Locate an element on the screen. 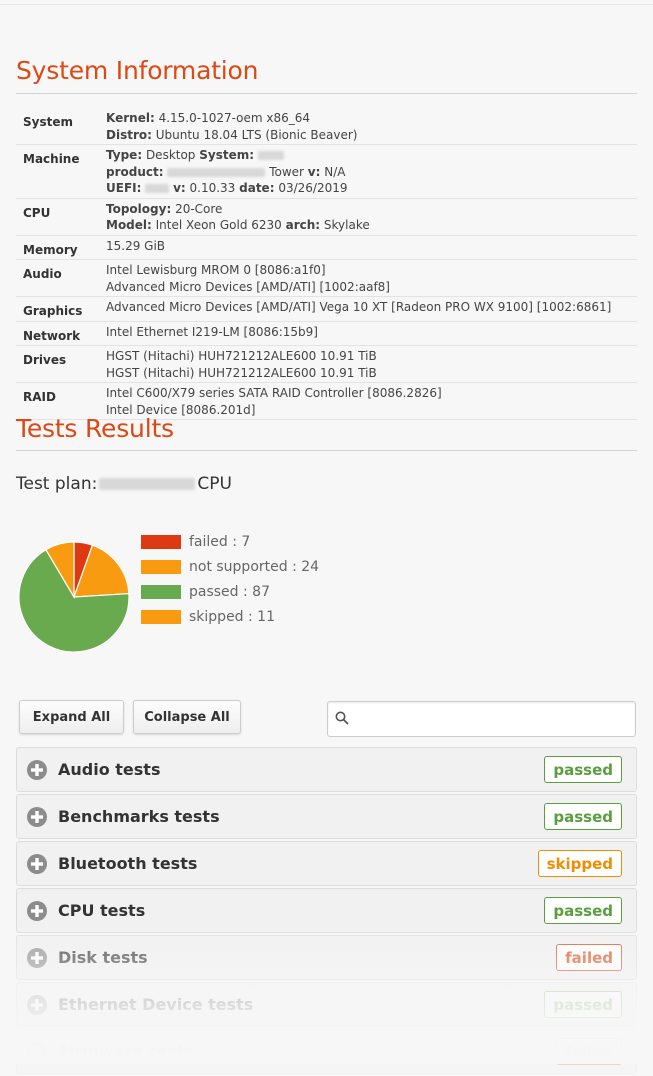  system-row-key: System is located at coordinates (61, 126).